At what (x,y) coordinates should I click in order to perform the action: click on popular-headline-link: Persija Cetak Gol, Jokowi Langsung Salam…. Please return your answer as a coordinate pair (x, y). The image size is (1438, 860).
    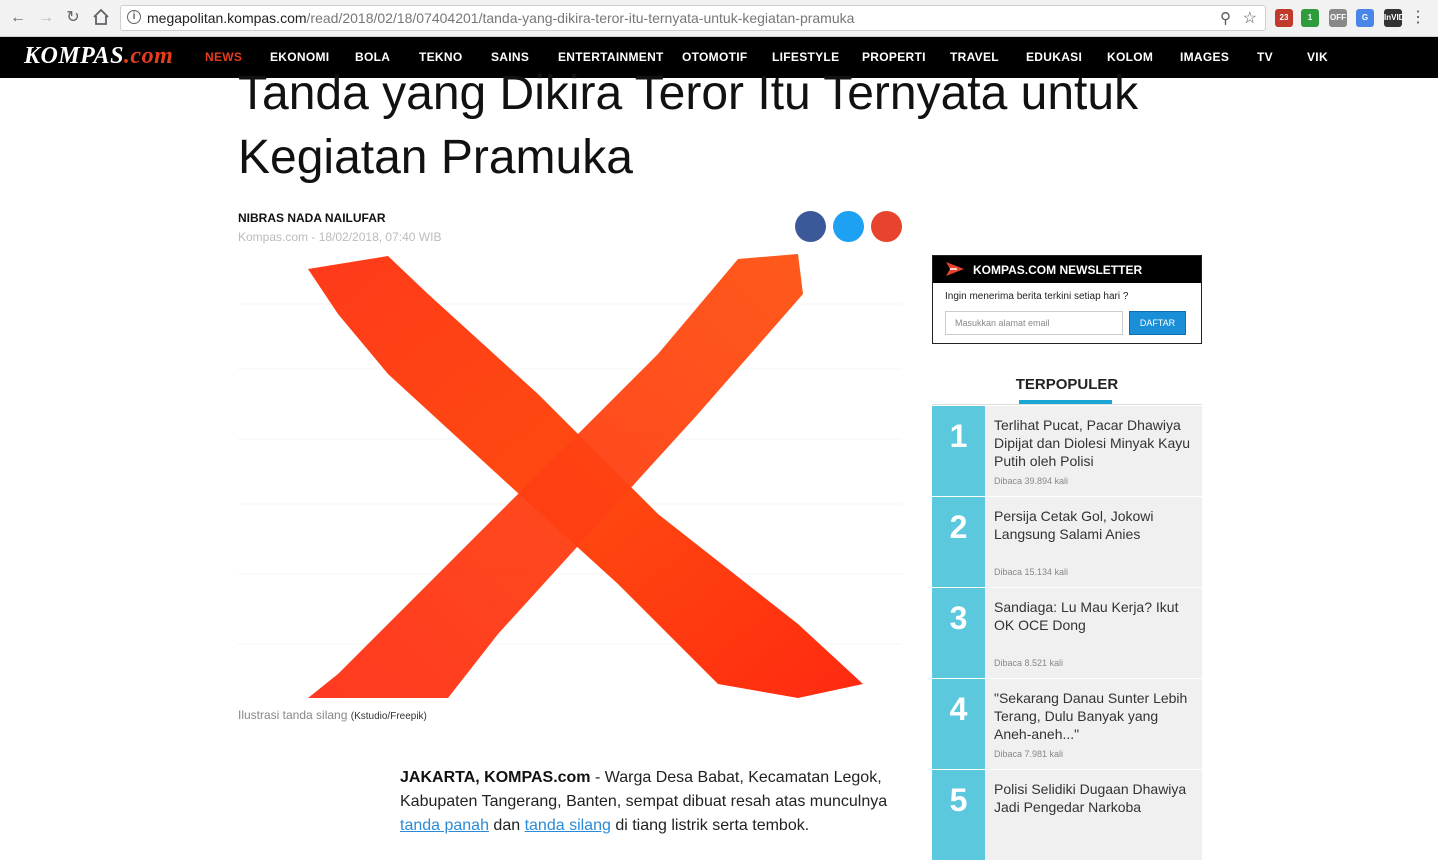
    Looking at the image, I should click on (1094, 525).